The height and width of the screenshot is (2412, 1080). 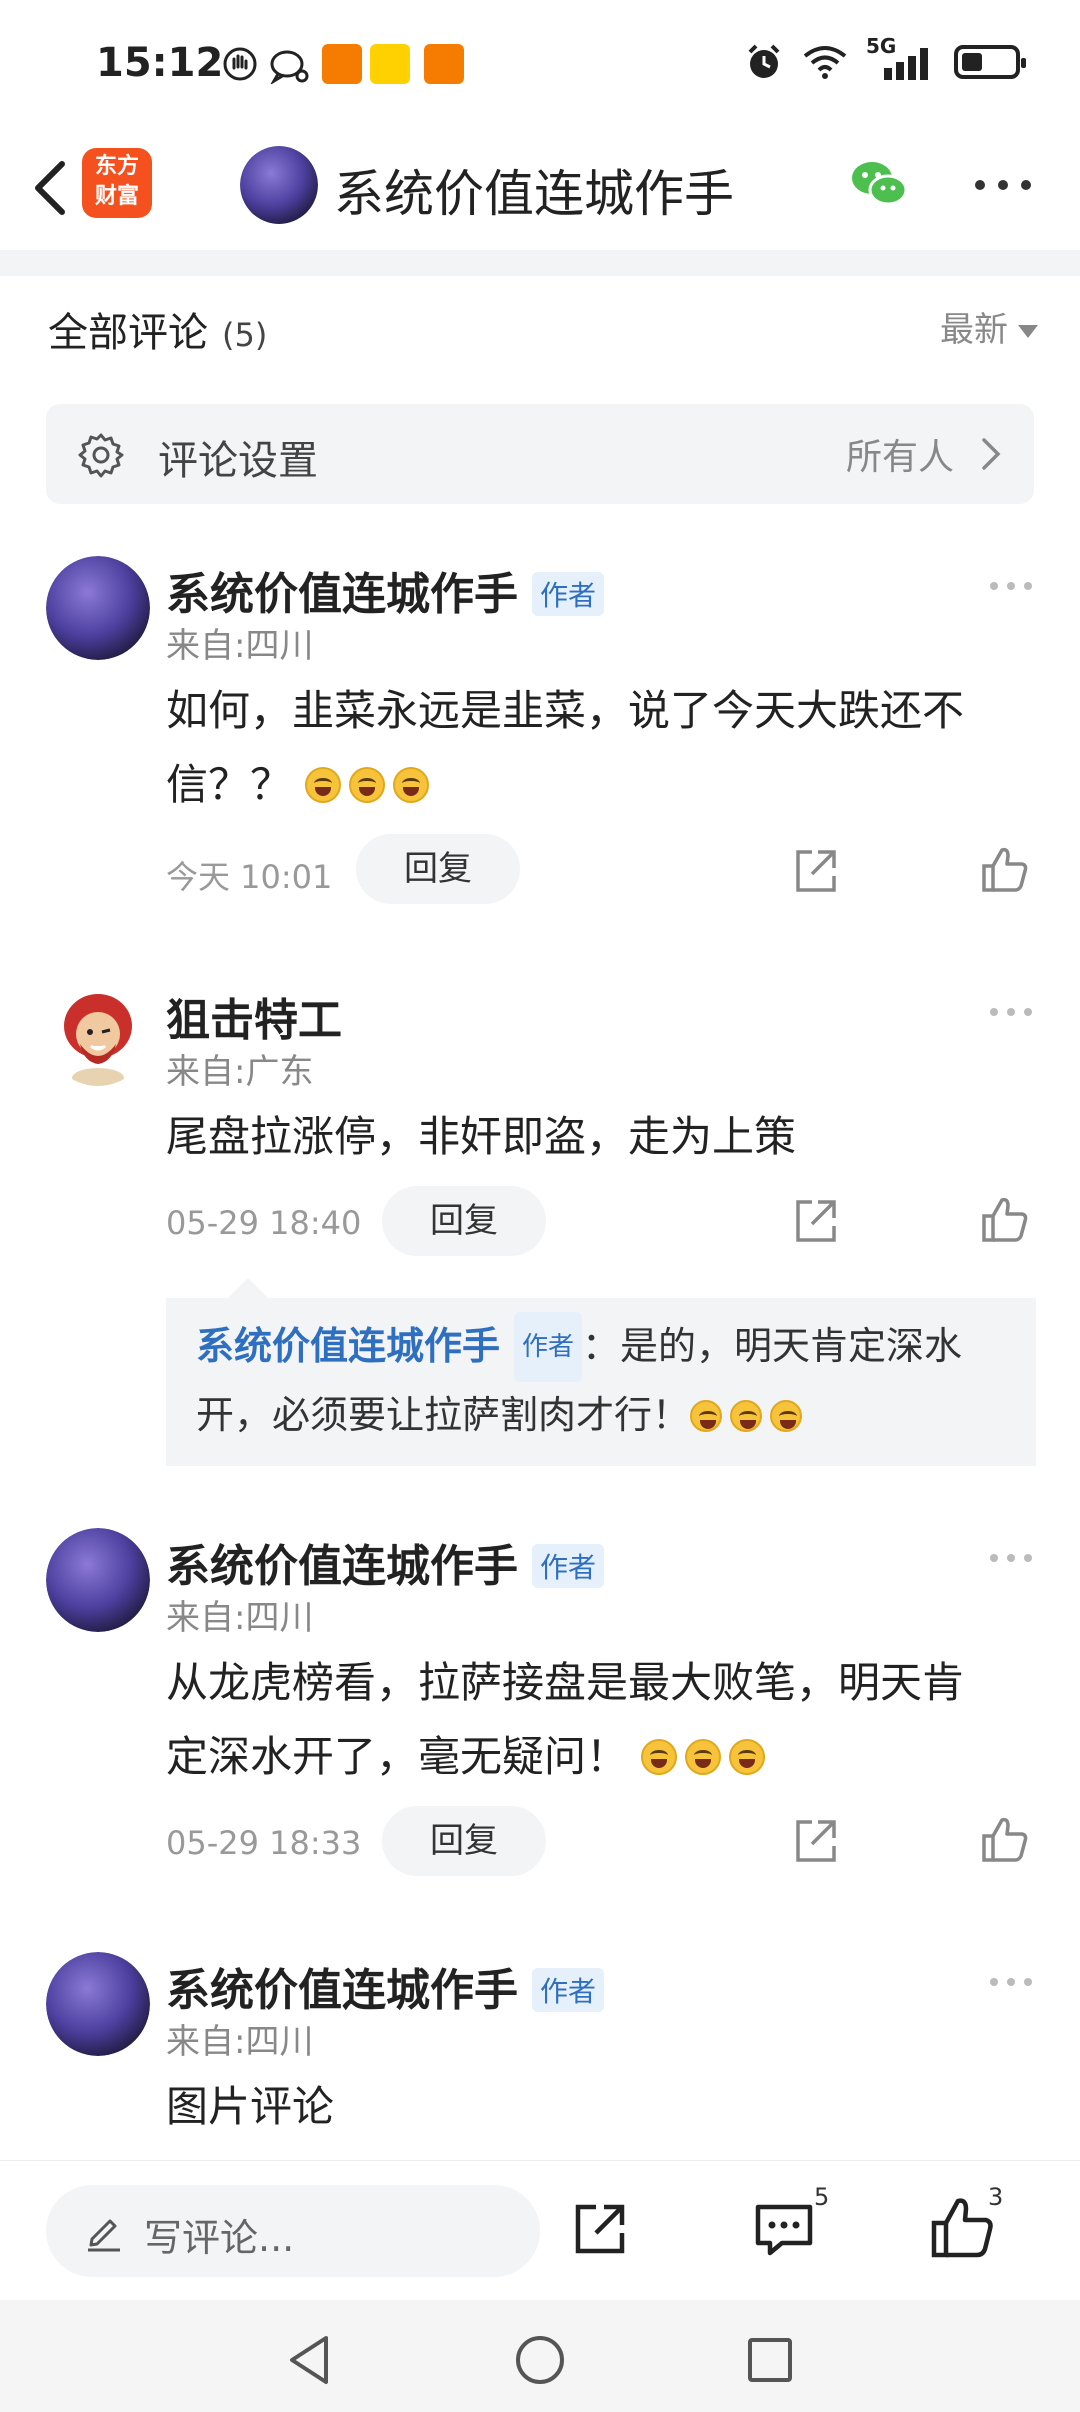 I want to click on back-arrow-icon, so click(x=53, y=187).